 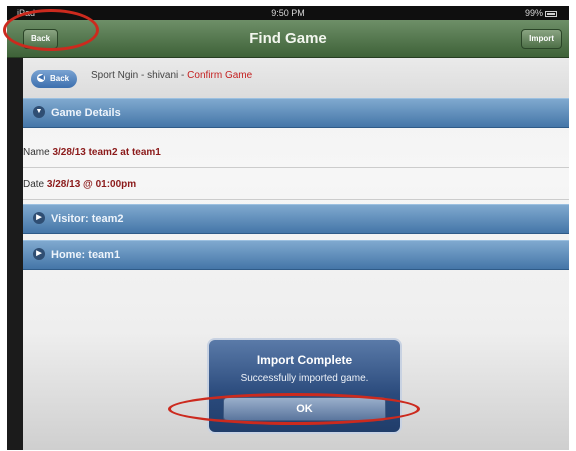 I want to click on battery-status: 99%, so click(x=541, y=13).